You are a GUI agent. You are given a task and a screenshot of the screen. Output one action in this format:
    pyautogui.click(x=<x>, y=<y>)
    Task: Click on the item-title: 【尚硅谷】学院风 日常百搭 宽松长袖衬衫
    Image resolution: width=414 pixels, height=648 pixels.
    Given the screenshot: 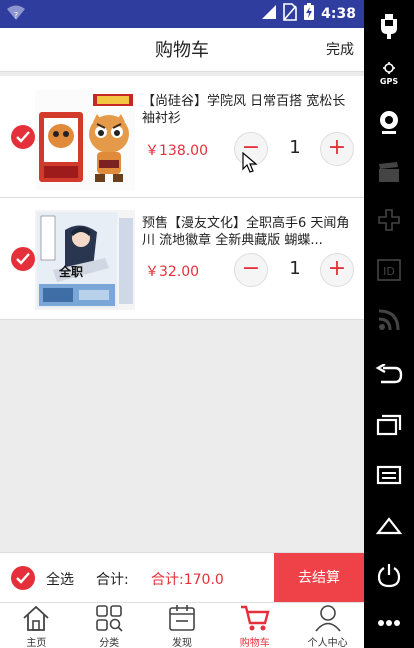 What is the action you would take?
    pyautogui.click(x=248, y=110)
    